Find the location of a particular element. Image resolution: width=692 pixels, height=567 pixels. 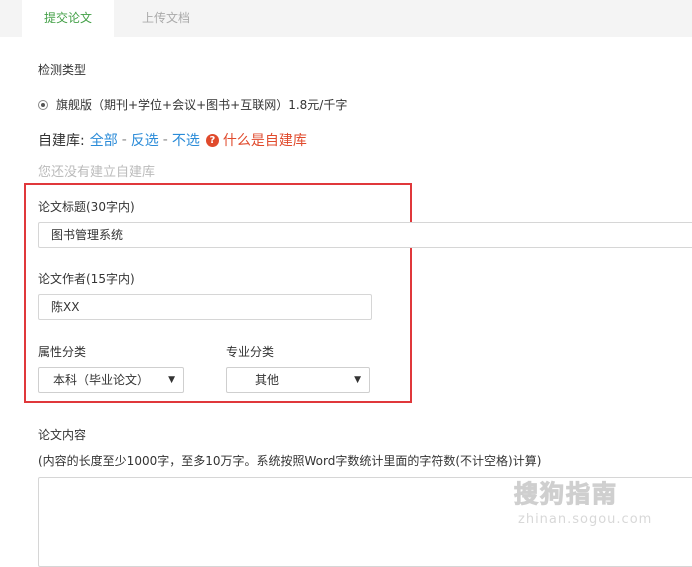

major-category-label: 专业分类 is located at coordinates (250, 352).